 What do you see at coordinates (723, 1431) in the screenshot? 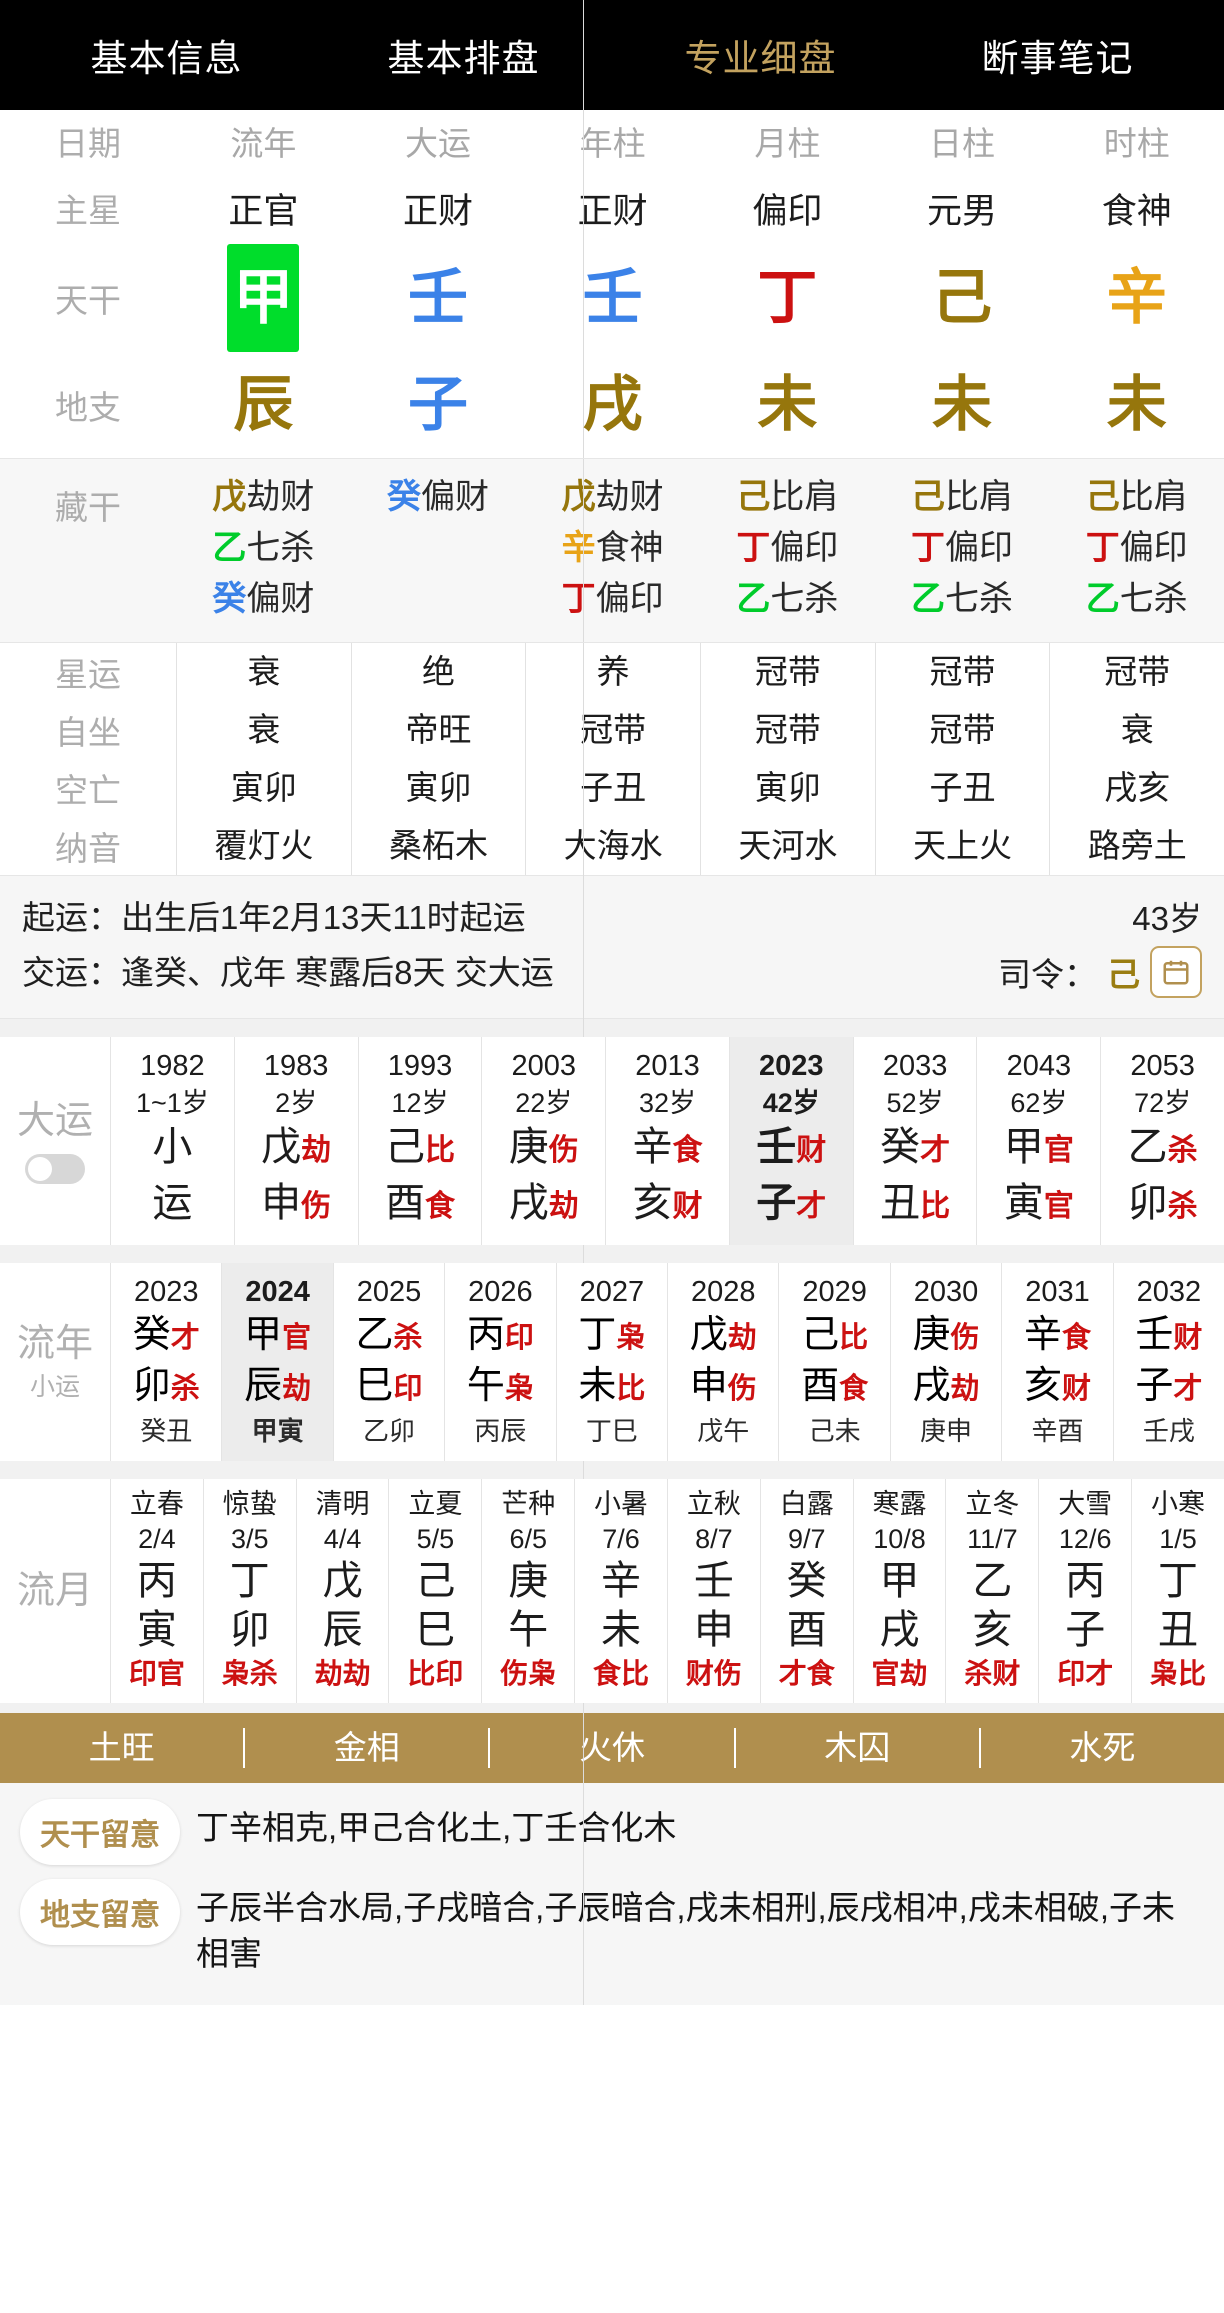
I see `liunian-xiaoyun: 戊午` at bounding box center [723, 1431].